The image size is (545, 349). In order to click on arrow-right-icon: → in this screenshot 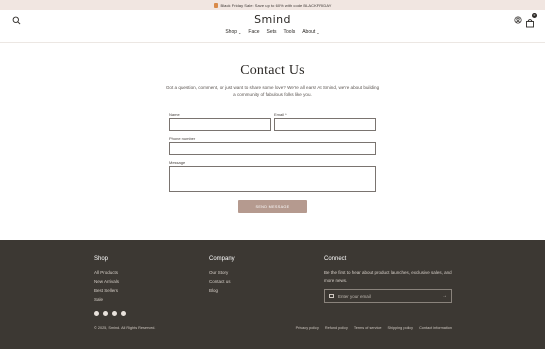, I will do `click(444, 296)`.